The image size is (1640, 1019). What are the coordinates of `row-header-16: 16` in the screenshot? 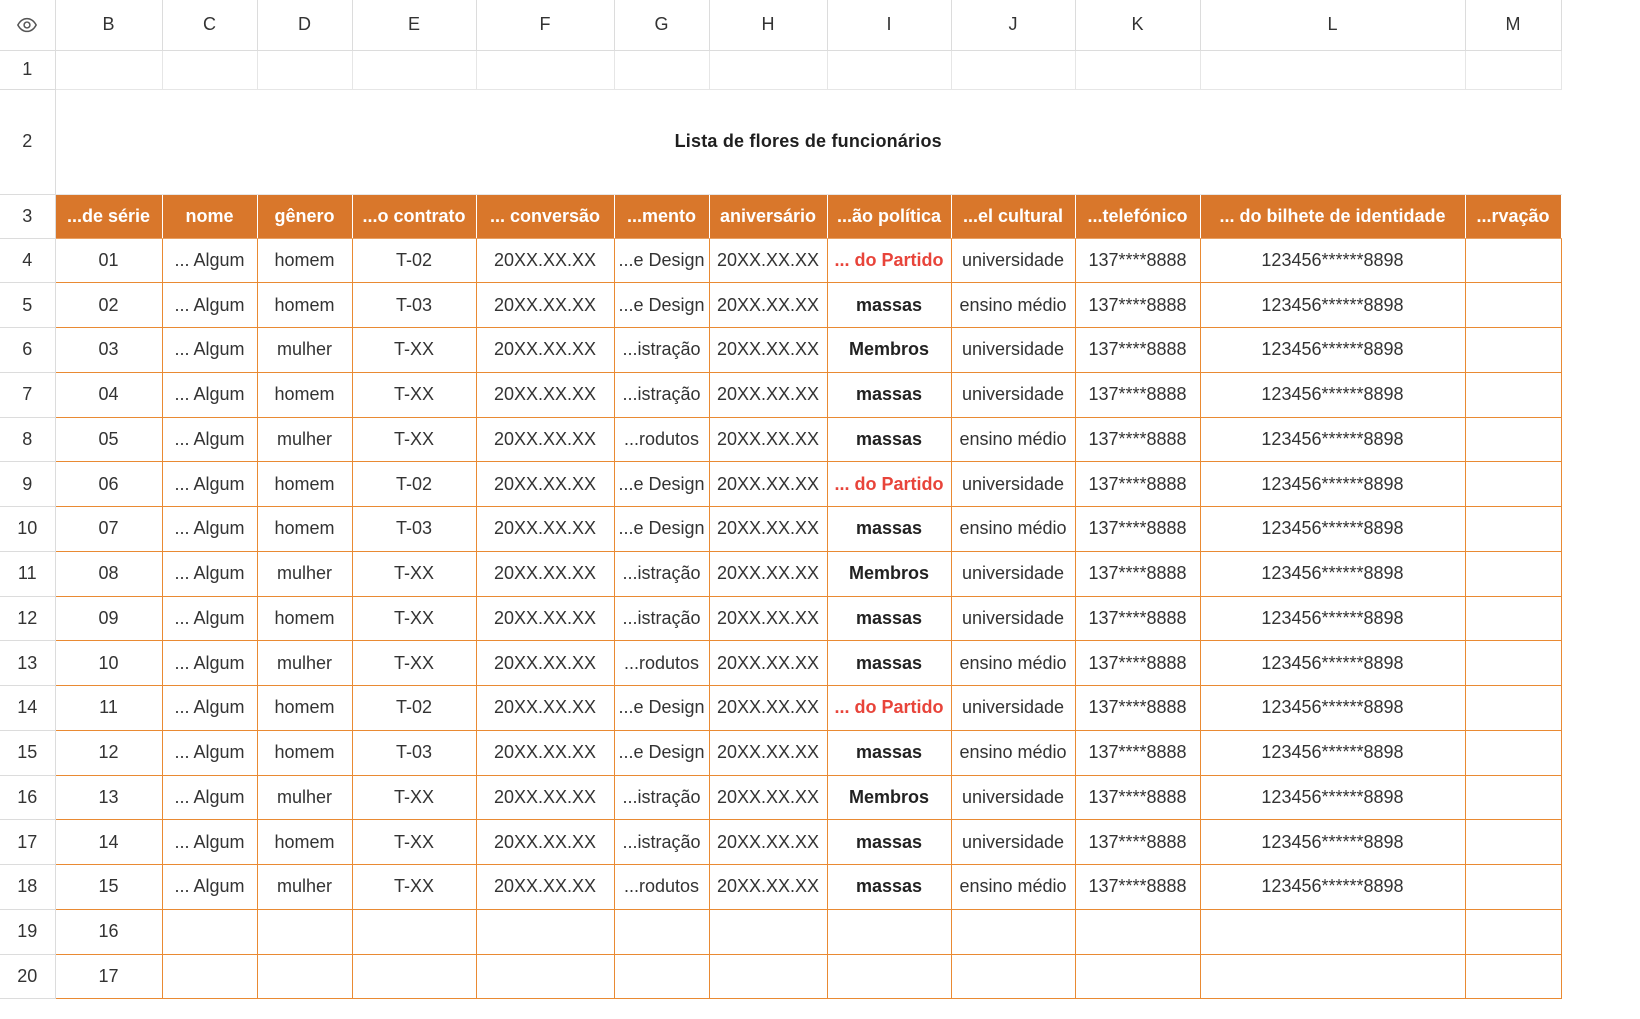 It's located at (28, 798).